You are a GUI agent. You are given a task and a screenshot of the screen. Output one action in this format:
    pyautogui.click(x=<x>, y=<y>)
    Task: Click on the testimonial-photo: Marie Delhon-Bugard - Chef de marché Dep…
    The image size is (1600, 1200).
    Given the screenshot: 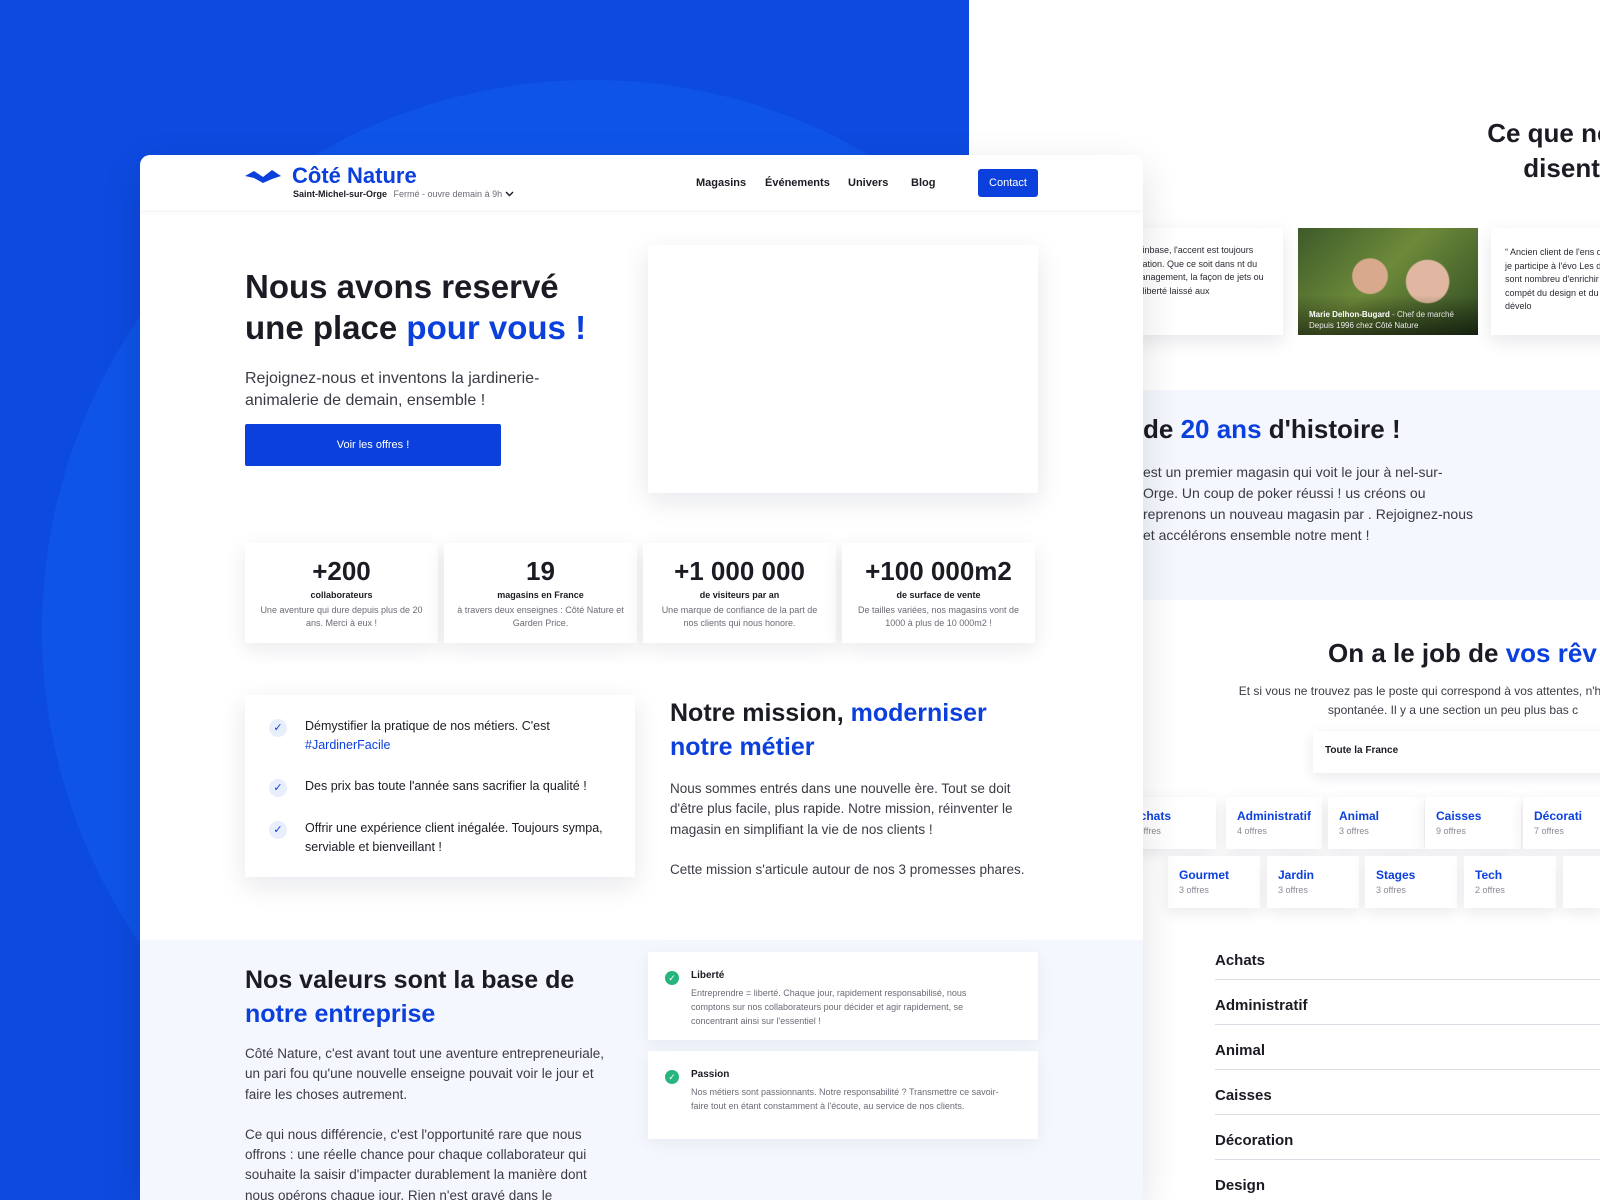 What is the action you would take?
    pyautogui.click(x=1388, y=281)
    